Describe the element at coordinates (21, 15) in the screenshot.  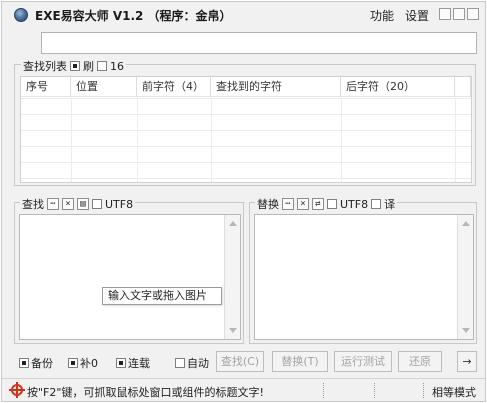
I see `app-globe-icon` at that location.